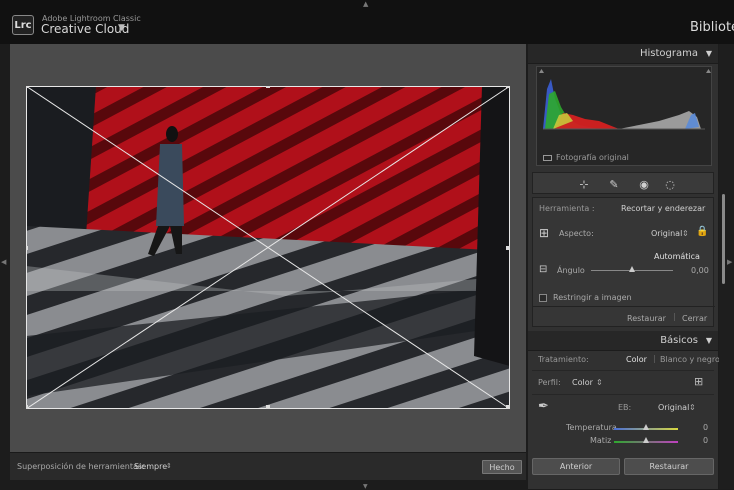  Describe the element at coordinates (623, 441) in the screenshot. I see `tint-row: Matiz 0` at that location.